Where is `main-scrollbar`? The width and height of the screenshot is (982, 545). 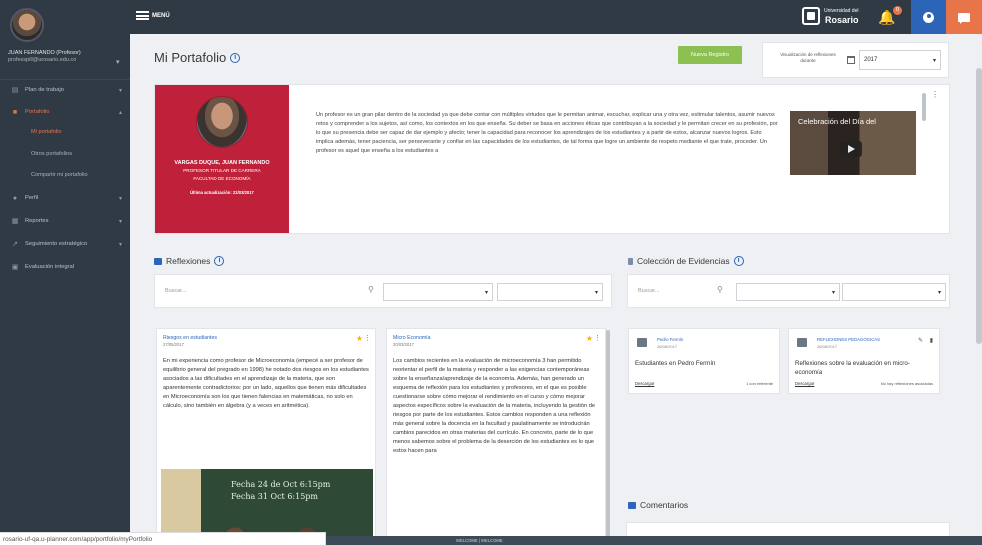
main-scrollbar is located at coordinates (979, 206).